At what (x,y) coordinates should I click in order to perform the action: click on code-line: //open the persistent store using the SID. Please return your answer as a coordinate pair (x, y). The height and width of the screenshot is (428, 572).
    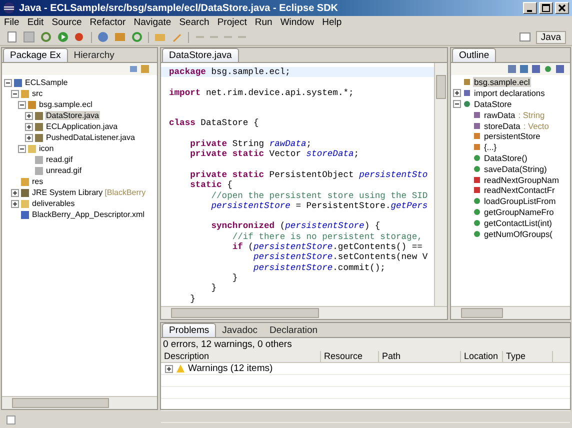
    Looking at the image, I should click on (319, 195).